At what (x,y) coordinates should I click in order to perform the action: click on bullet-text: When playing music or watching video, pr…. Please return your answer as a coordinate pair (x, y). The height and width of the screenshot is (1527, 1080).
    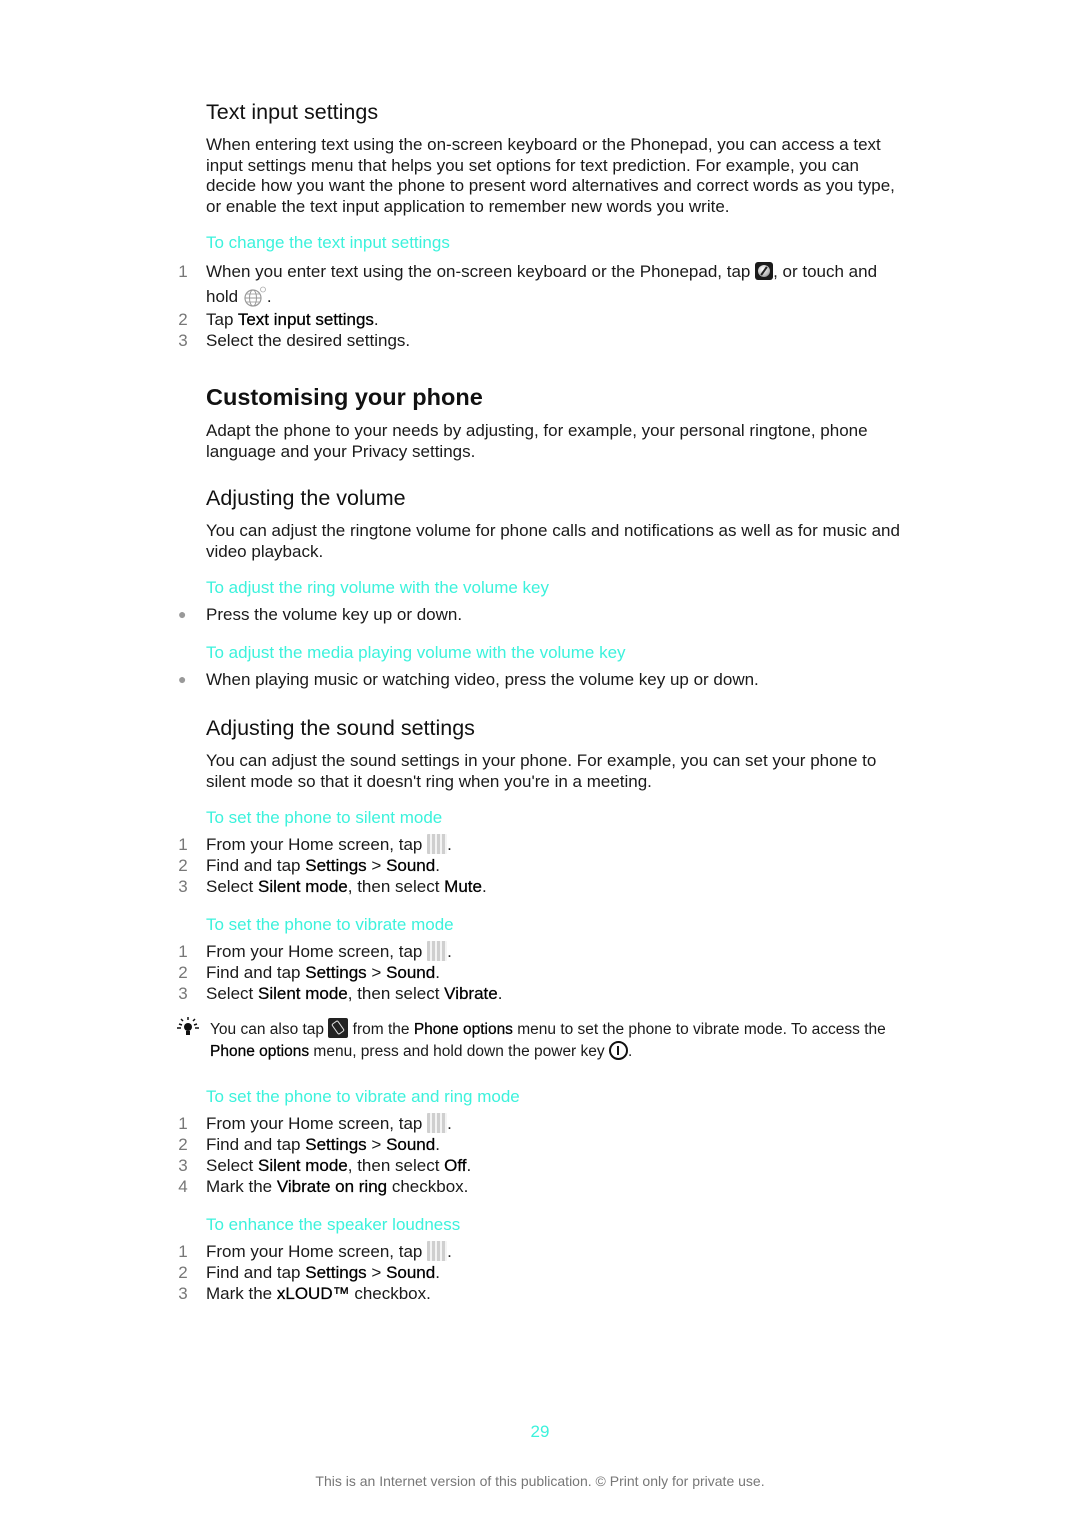
    Looking at the image, I should click on (482, 679).